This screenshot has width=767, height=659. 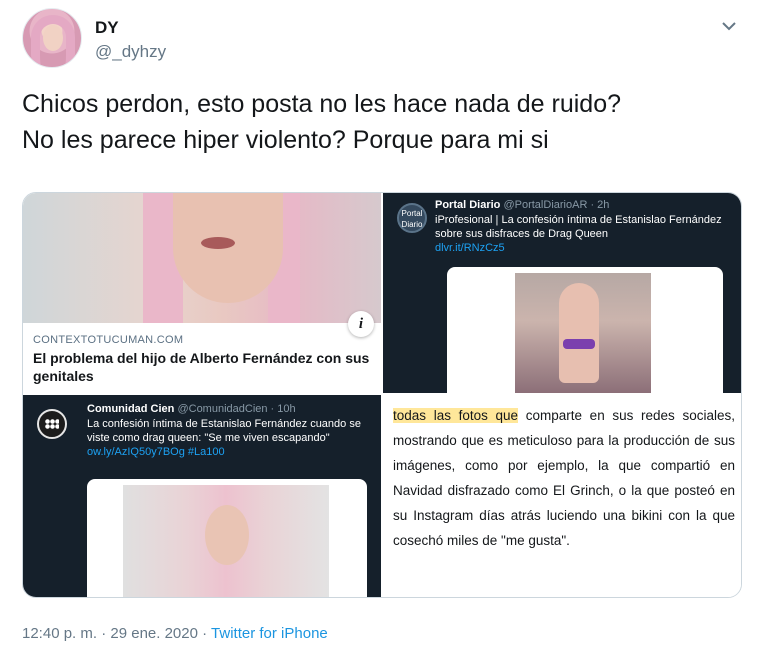 I want to click on photo-figure, so click(x=579, y=333).